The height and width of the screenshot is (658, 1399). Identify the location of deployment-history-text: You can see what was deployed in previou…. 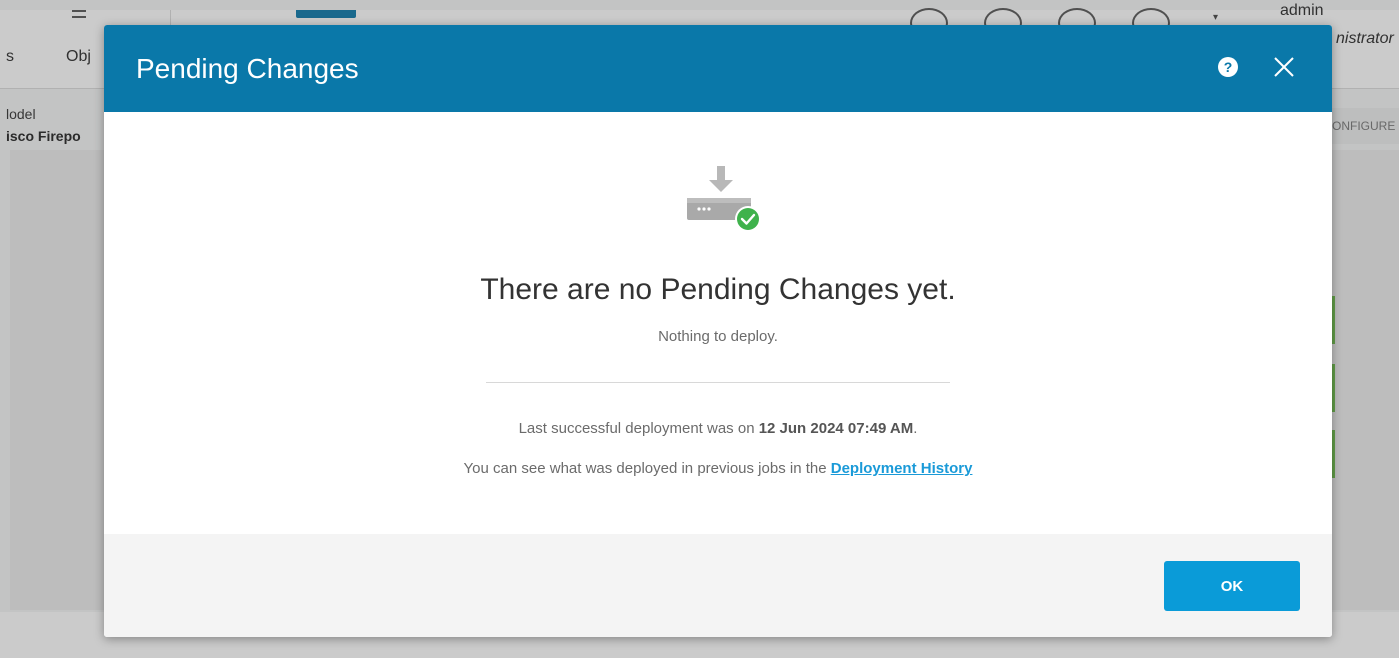
(718, 468).